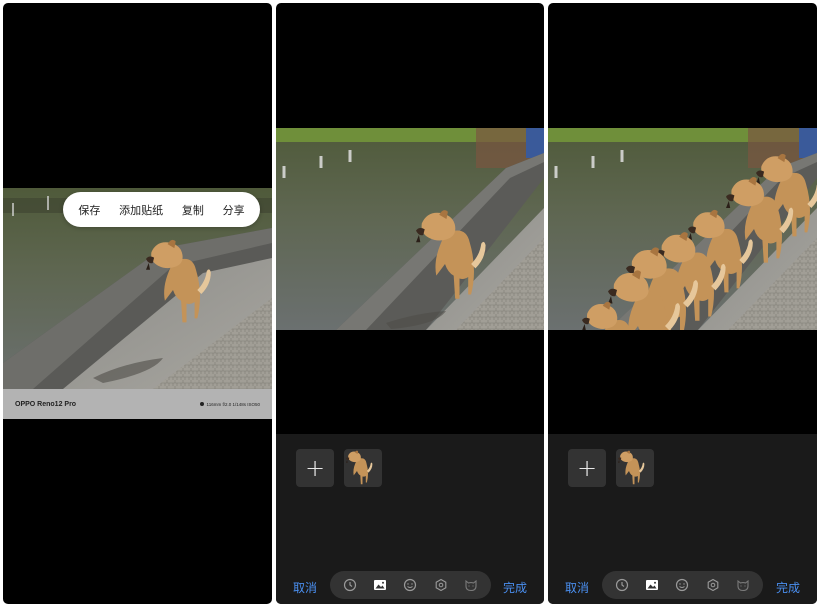 This screenshot has width=820, height=607. I want to click on add-sticker-menu-item: 添加贴纸, so click(141, 210).